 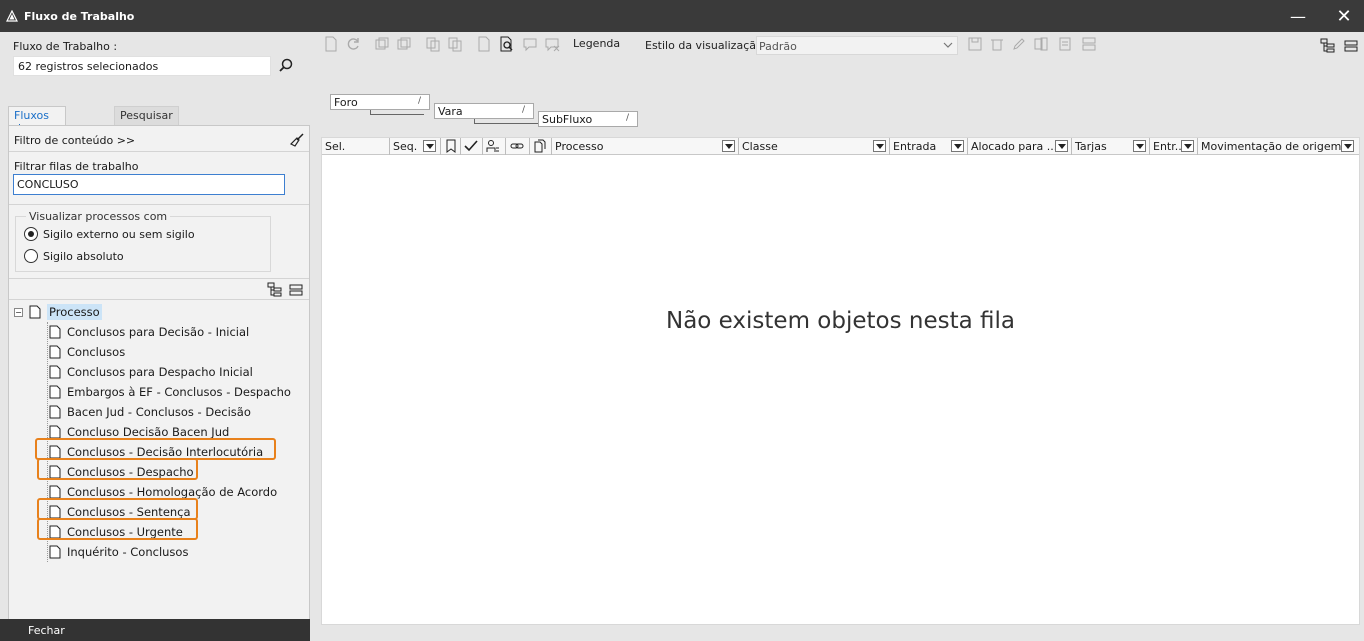 I want to click on tree-item: Conclusos para Decisão - Inicial, so click(x=149, y=332).